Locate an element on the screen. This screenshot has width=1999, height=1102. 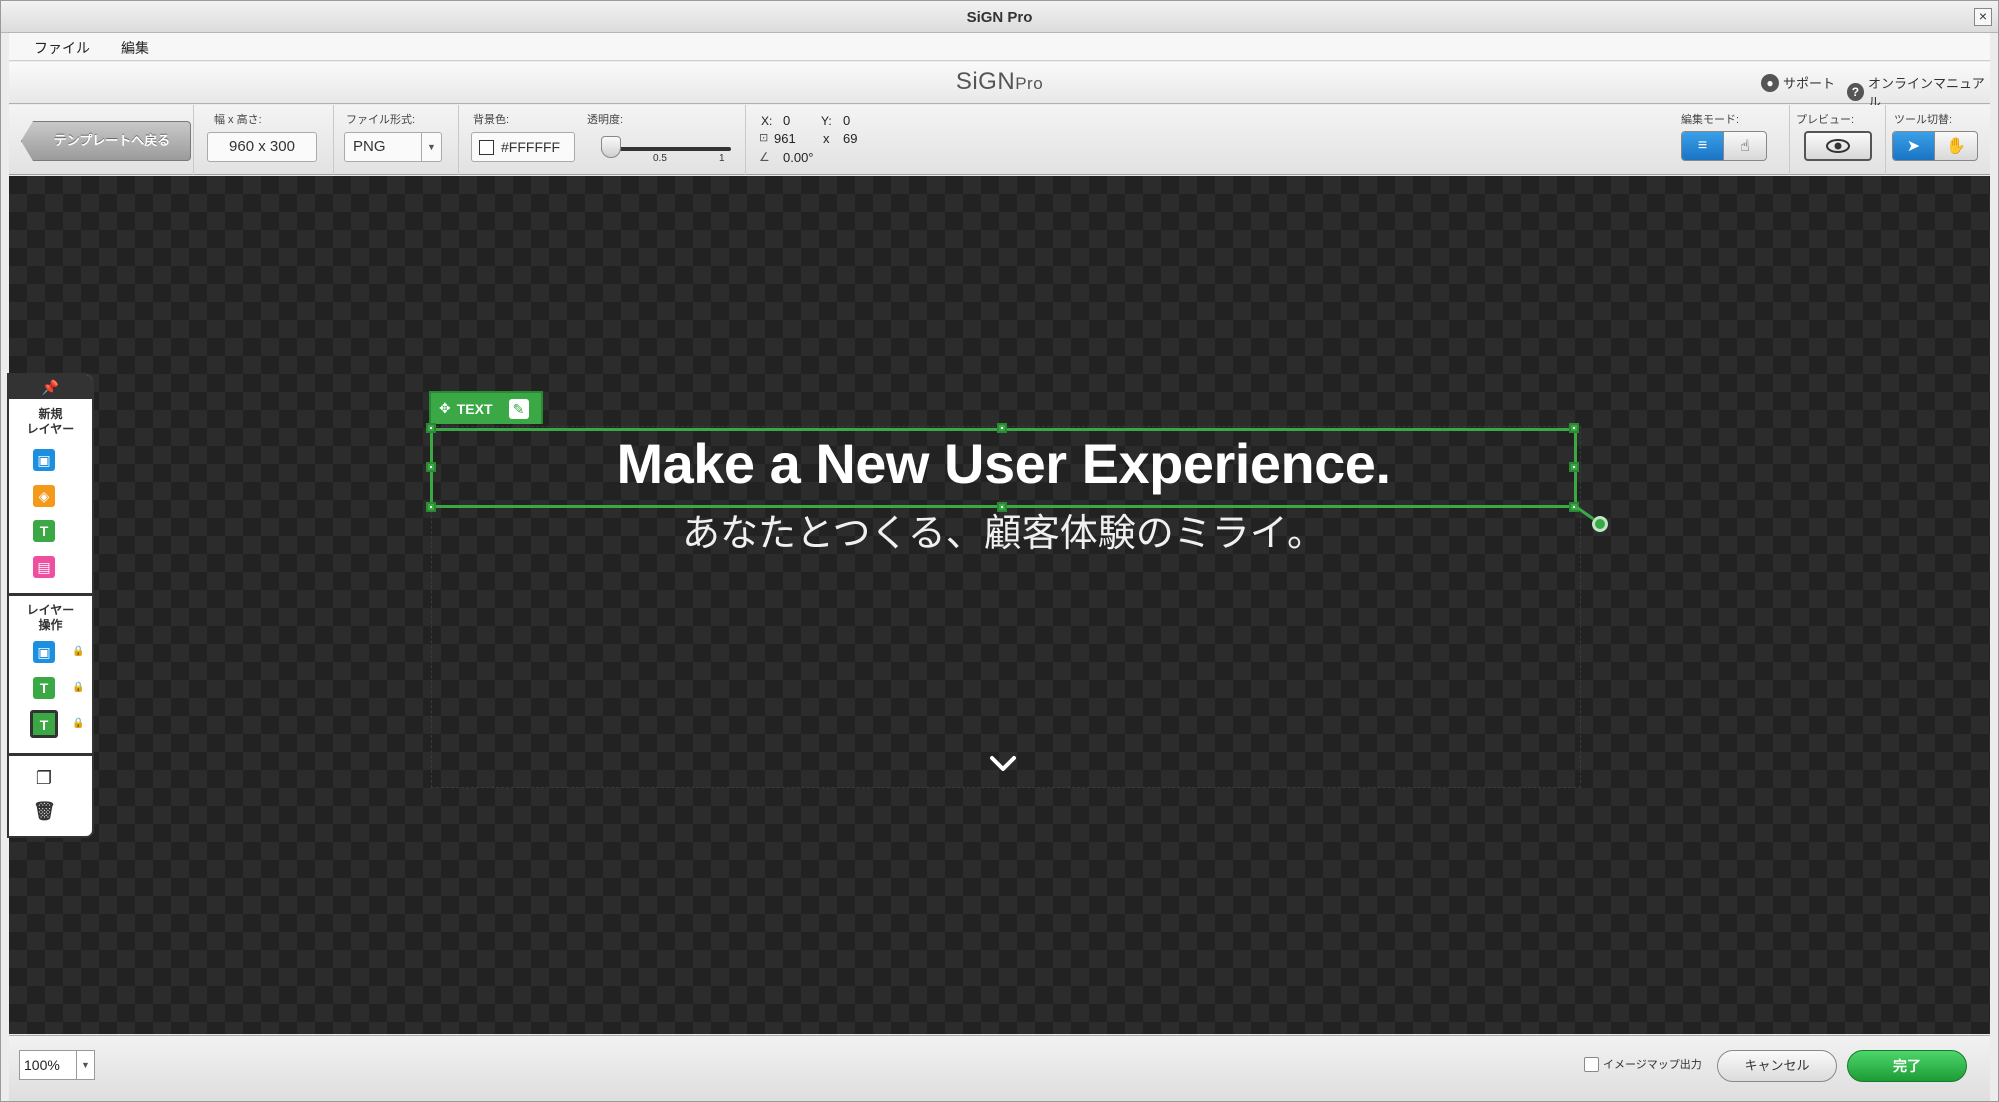
resize-handle-w is located at coordinates (431, 467).